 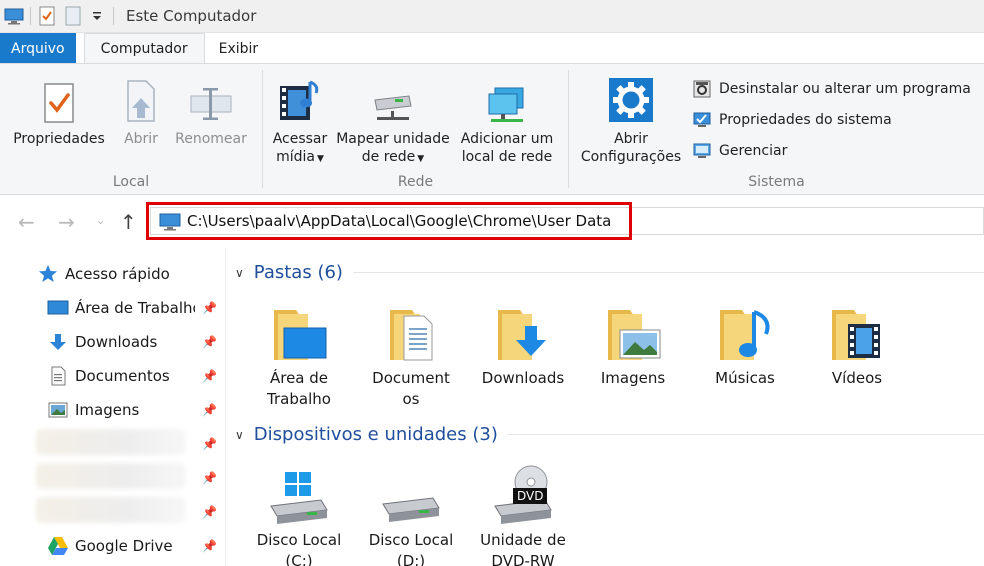 What do you see at coordinates (523, 331) in the screenshot?
I see `downloads-folder-icon` at bounding box center [523, 331].